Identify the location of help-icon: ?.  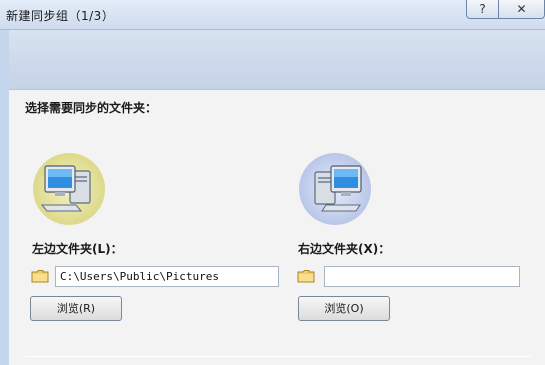
(482, 9).